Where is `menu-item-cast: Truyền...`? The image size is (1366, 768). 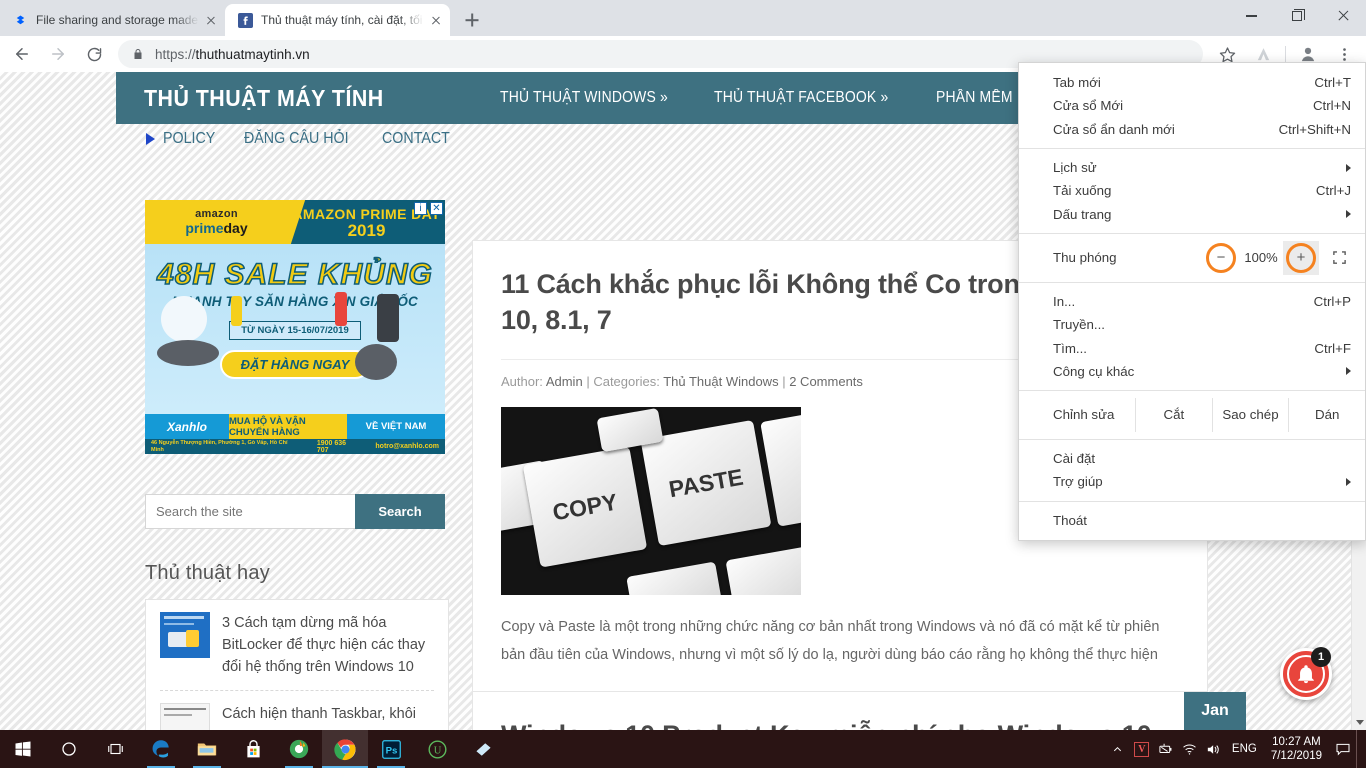
menu-item-cast: Truyền... is located at coordinates (1192, 324).